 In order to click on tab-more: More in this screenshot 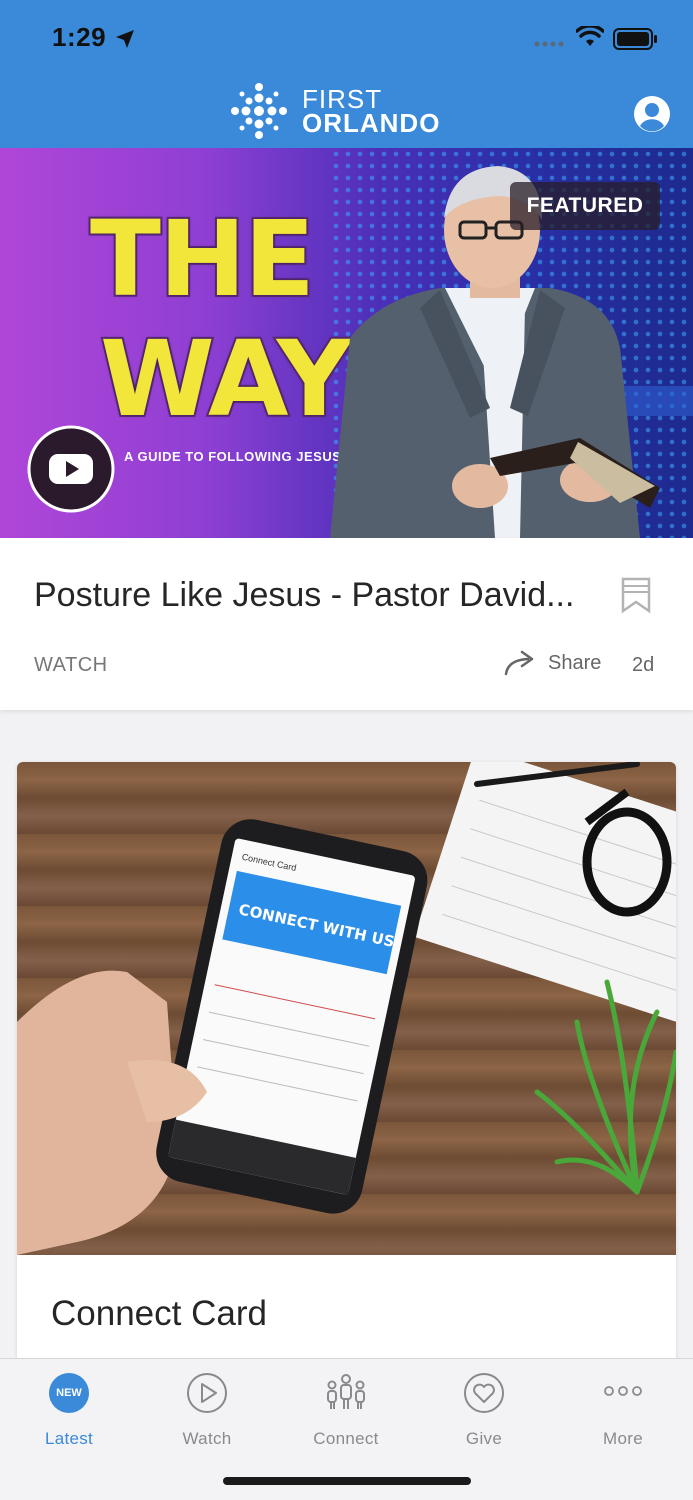, I will do `click(623, 1410)`.